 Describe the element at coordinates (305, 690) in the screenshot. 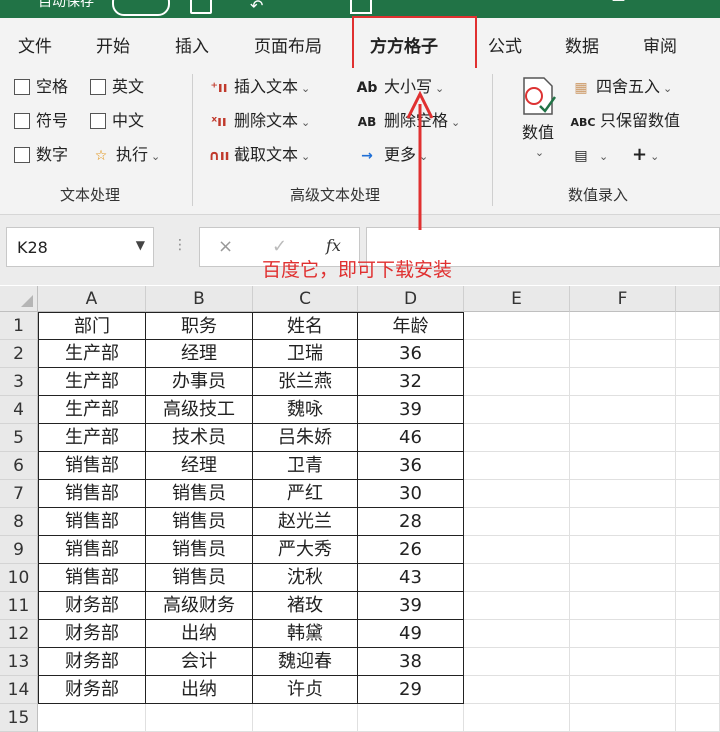

I see `cell: 许贞` at that location.